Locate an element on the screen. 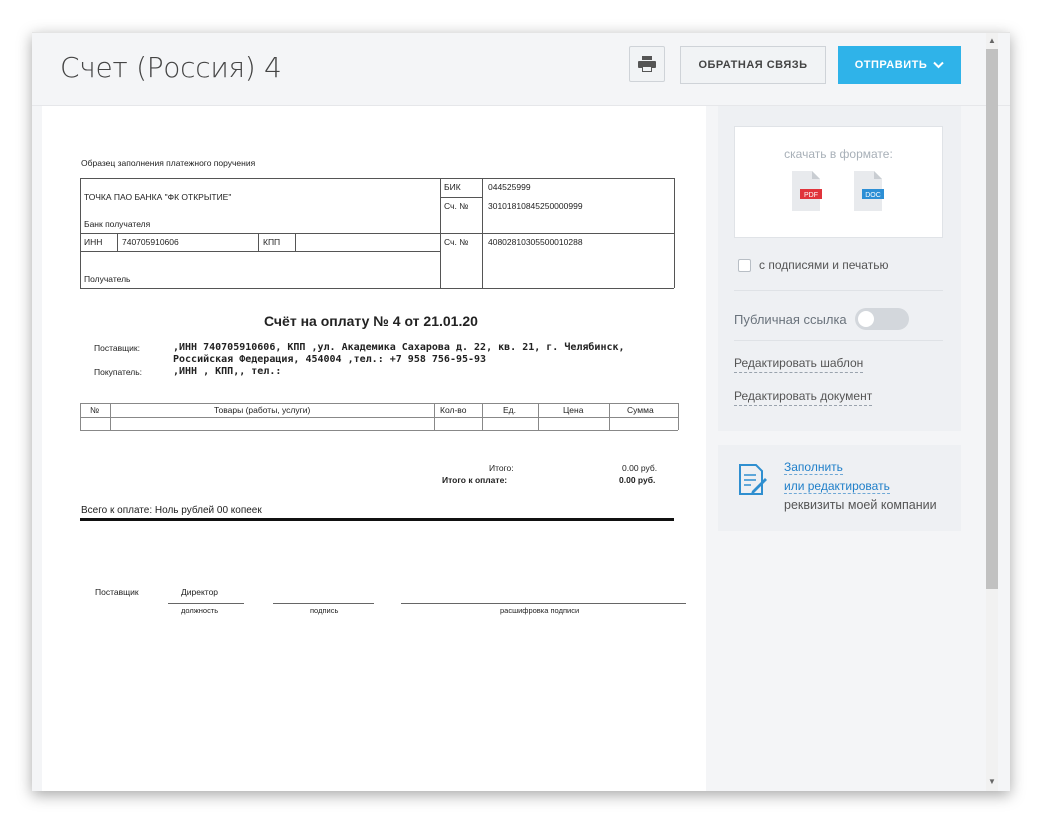 Image resolution: width=1043 pixels, height=821 pixels. signatures-checkbox-label: с подписями и печатью is located at coordinates (824, 265).